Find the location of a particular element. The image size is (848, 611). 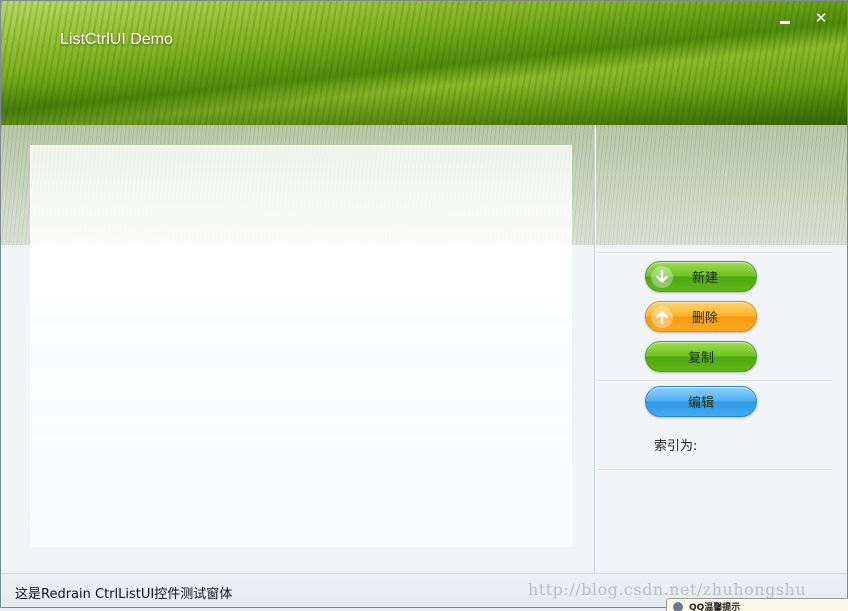

divider-middle is located at coordinates (715, 380).